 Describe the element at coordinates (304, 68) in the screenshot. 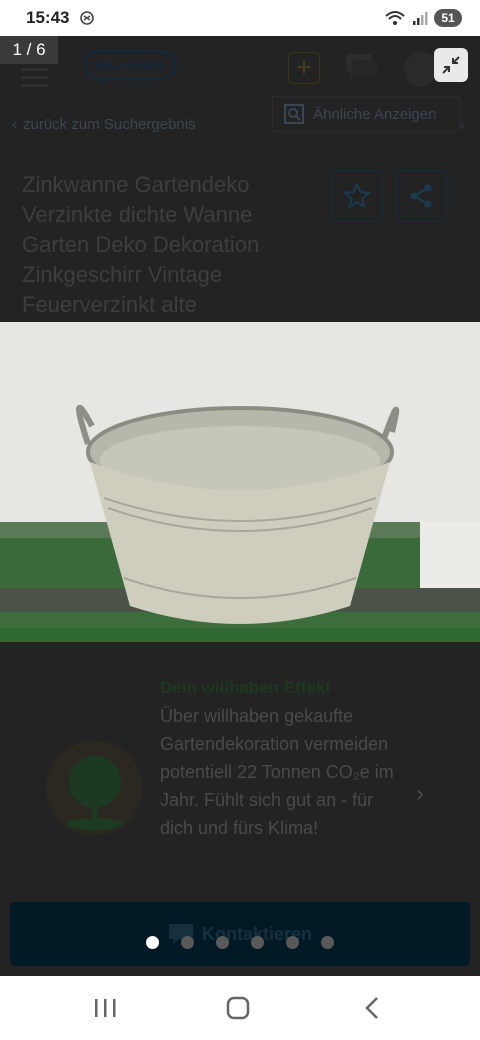

I see `plus-icon: +` at that location.